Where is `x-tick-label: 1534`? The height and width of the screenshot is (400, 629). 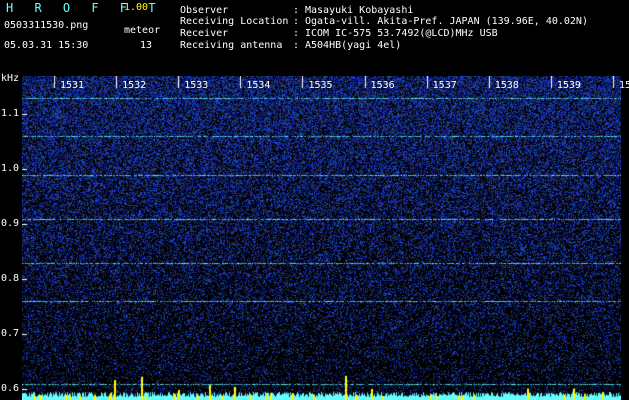 x-tick-label: 1534 is located at coordinates (258, 85).